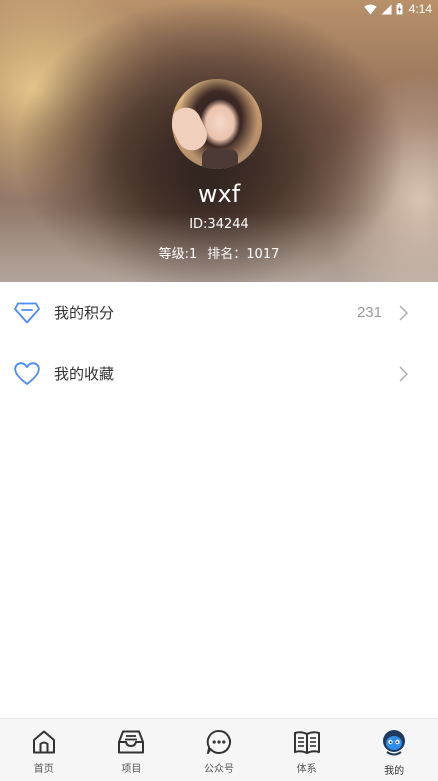 The image size is (438, 781). Describe the element at coordinates (217, 124) in the screenshot. I see `avatar` at that location.